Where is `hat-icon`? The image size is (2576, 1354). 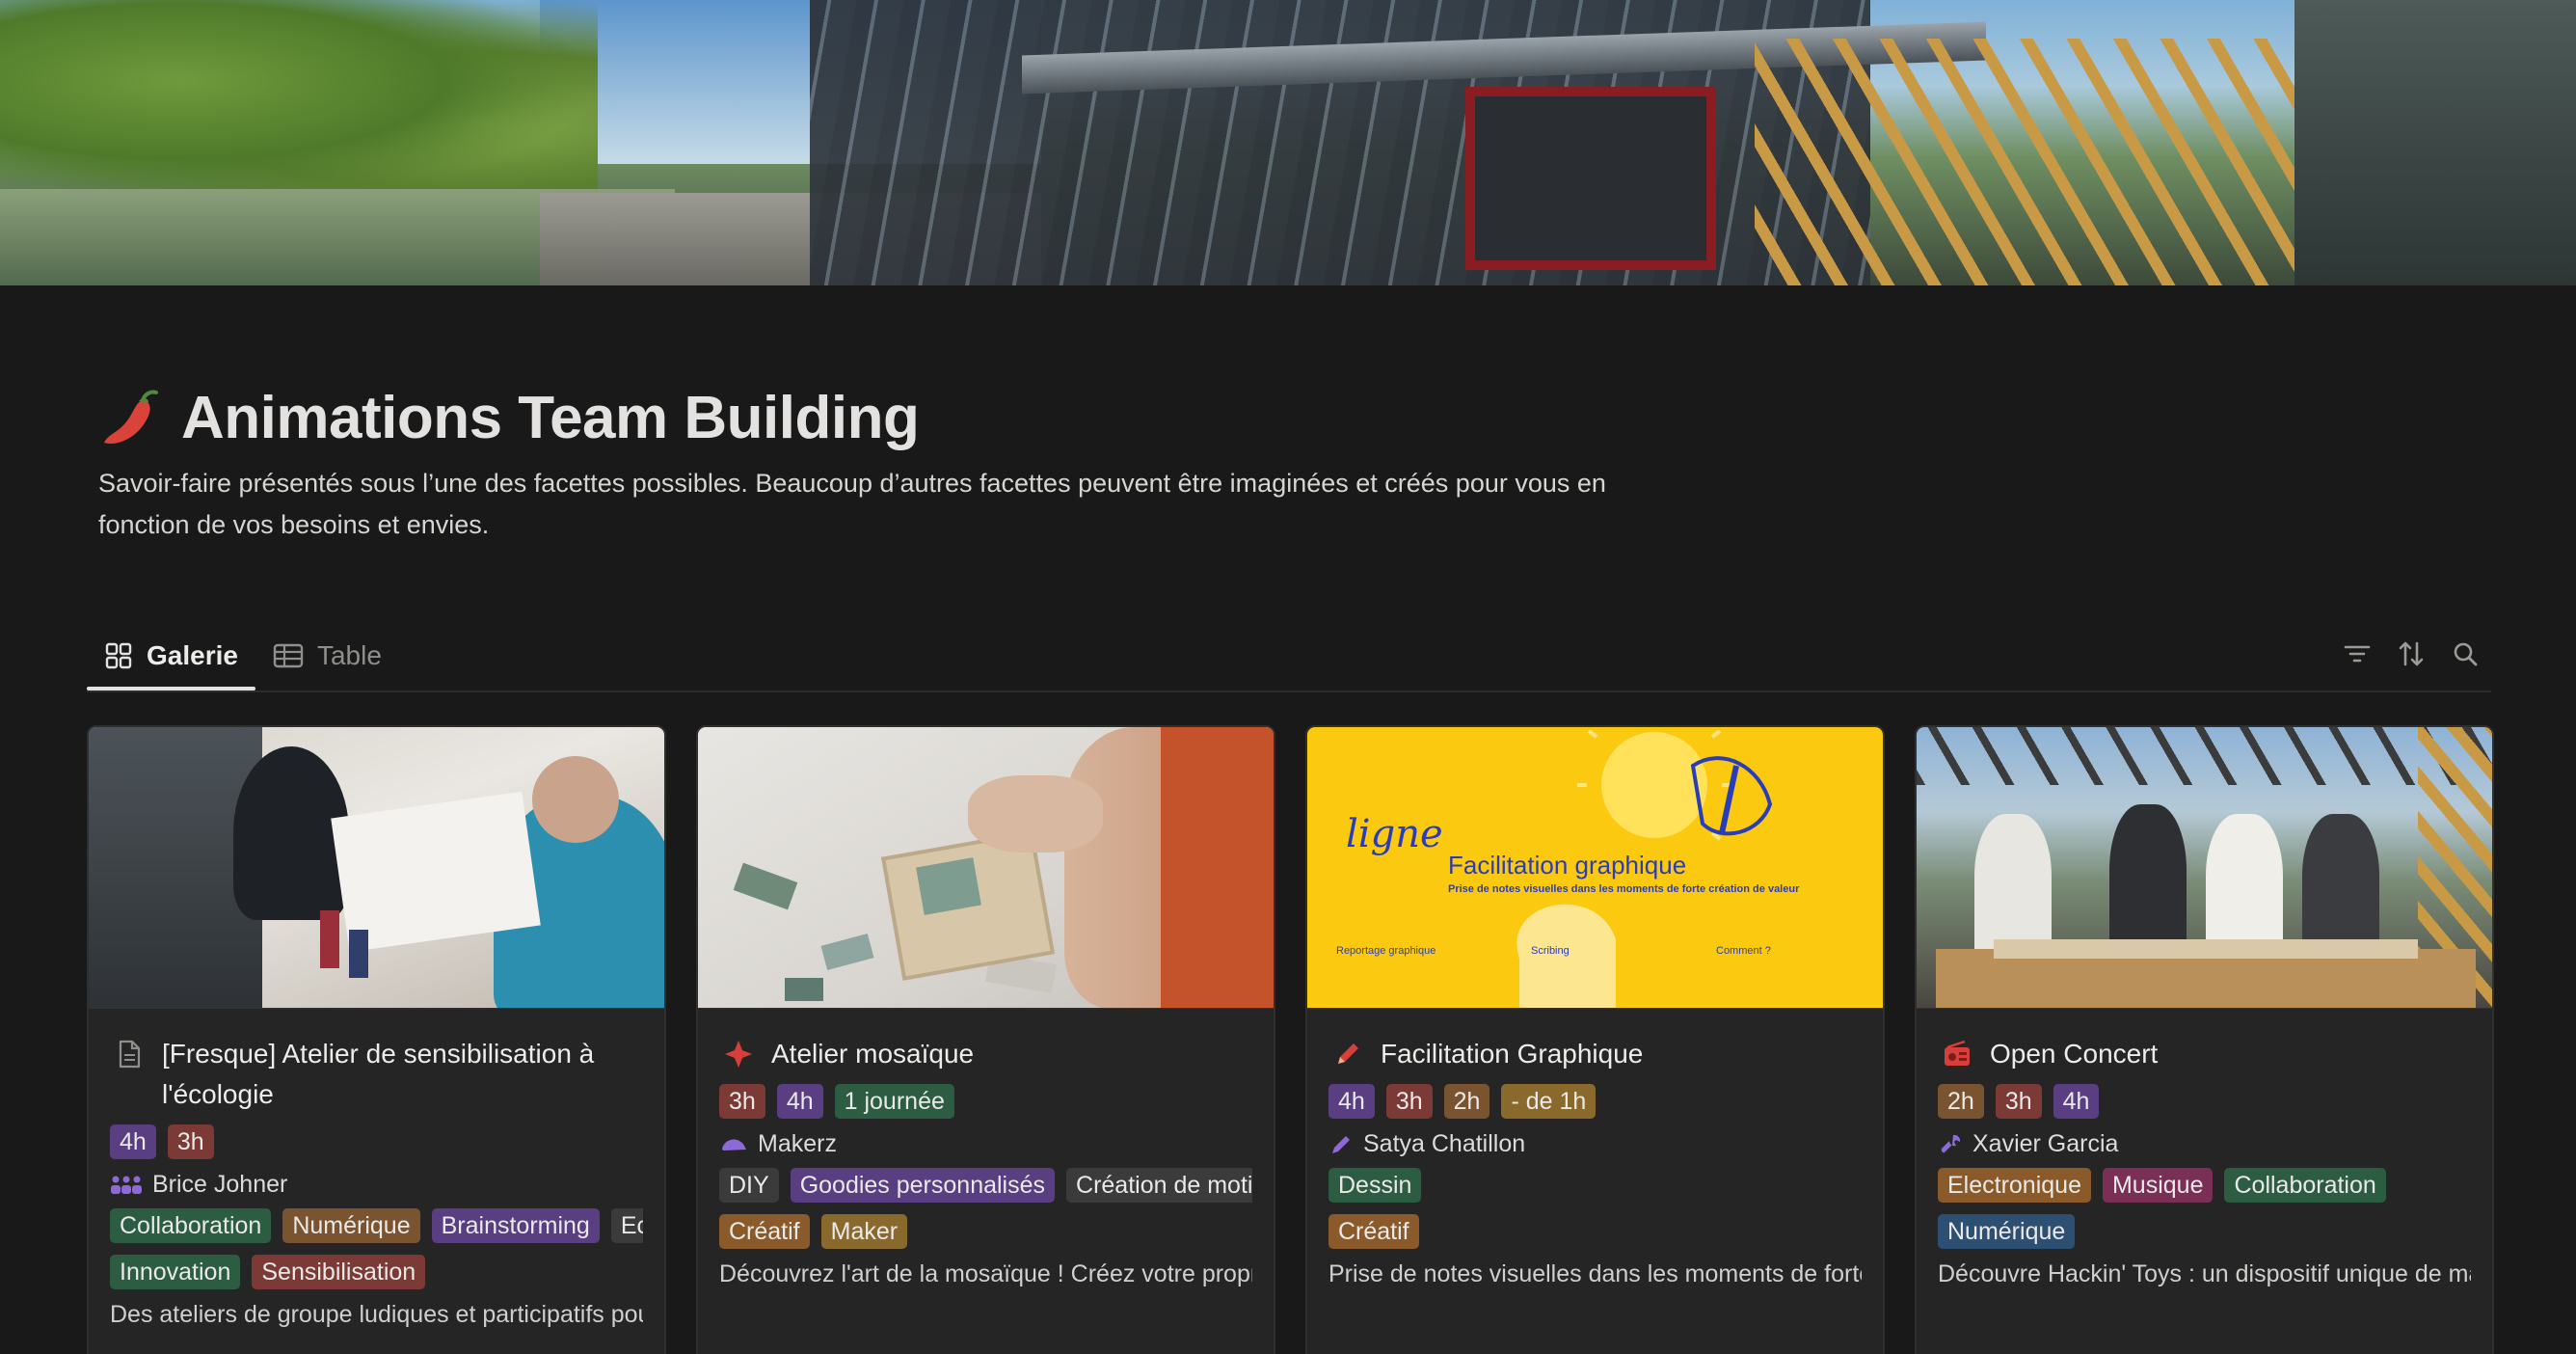 hat-icon is located at coordinates (734, 1145).